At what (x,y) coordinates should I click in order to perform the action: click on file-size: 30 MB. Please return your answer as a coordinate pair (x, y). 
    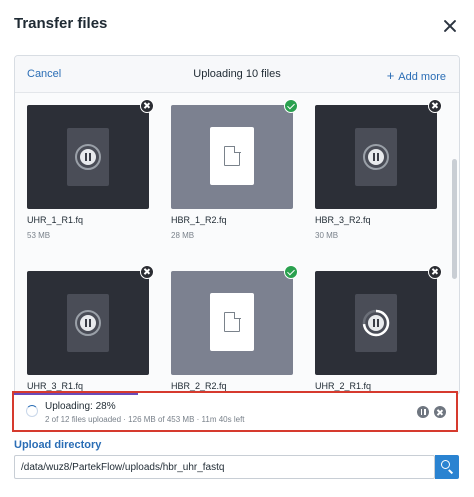
    Looking at the image, I should click on (327, 235).